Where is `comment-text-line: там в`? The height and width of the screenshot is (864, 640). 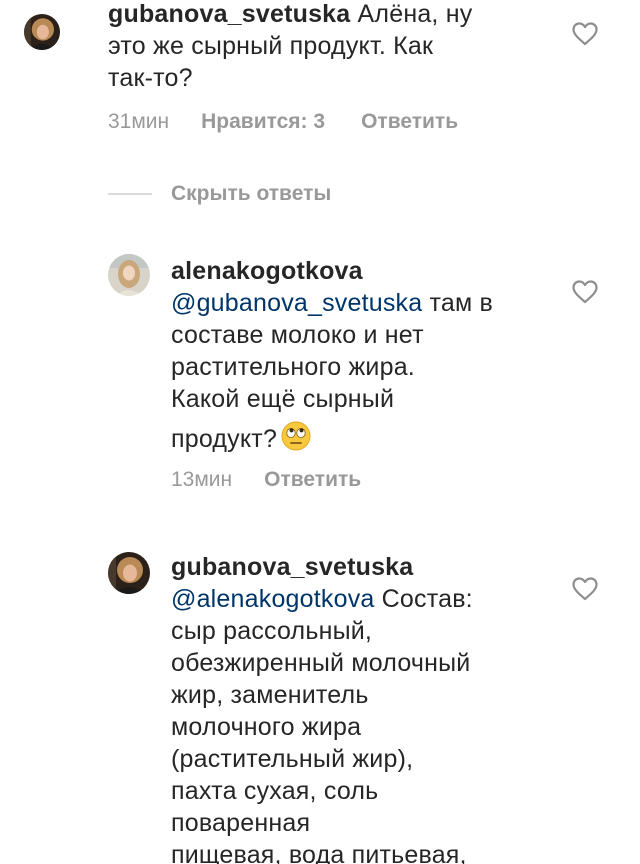
comment-text-line: там в is located at coordinates (461, 303).